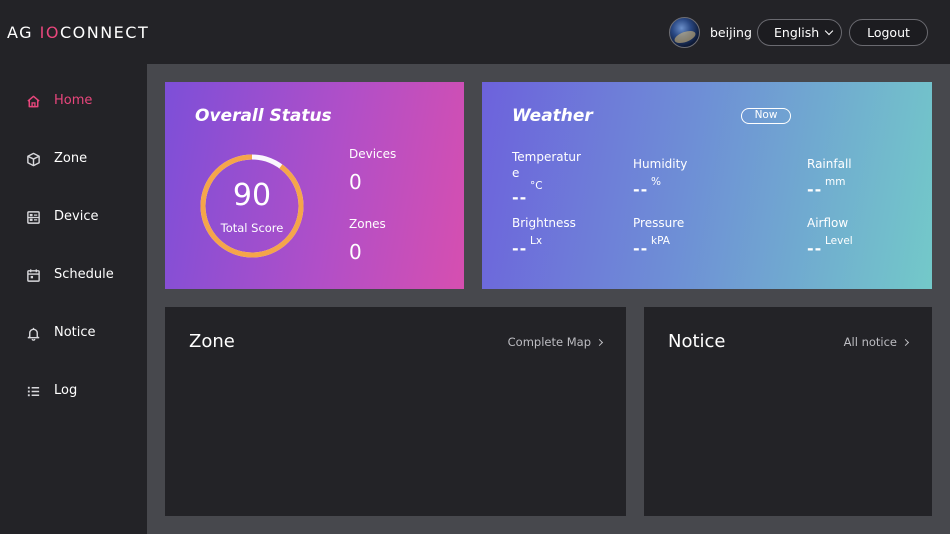 This screenshot has width=950, height=534. I want to click on pressure-unit: kPA, so click(660, 241).